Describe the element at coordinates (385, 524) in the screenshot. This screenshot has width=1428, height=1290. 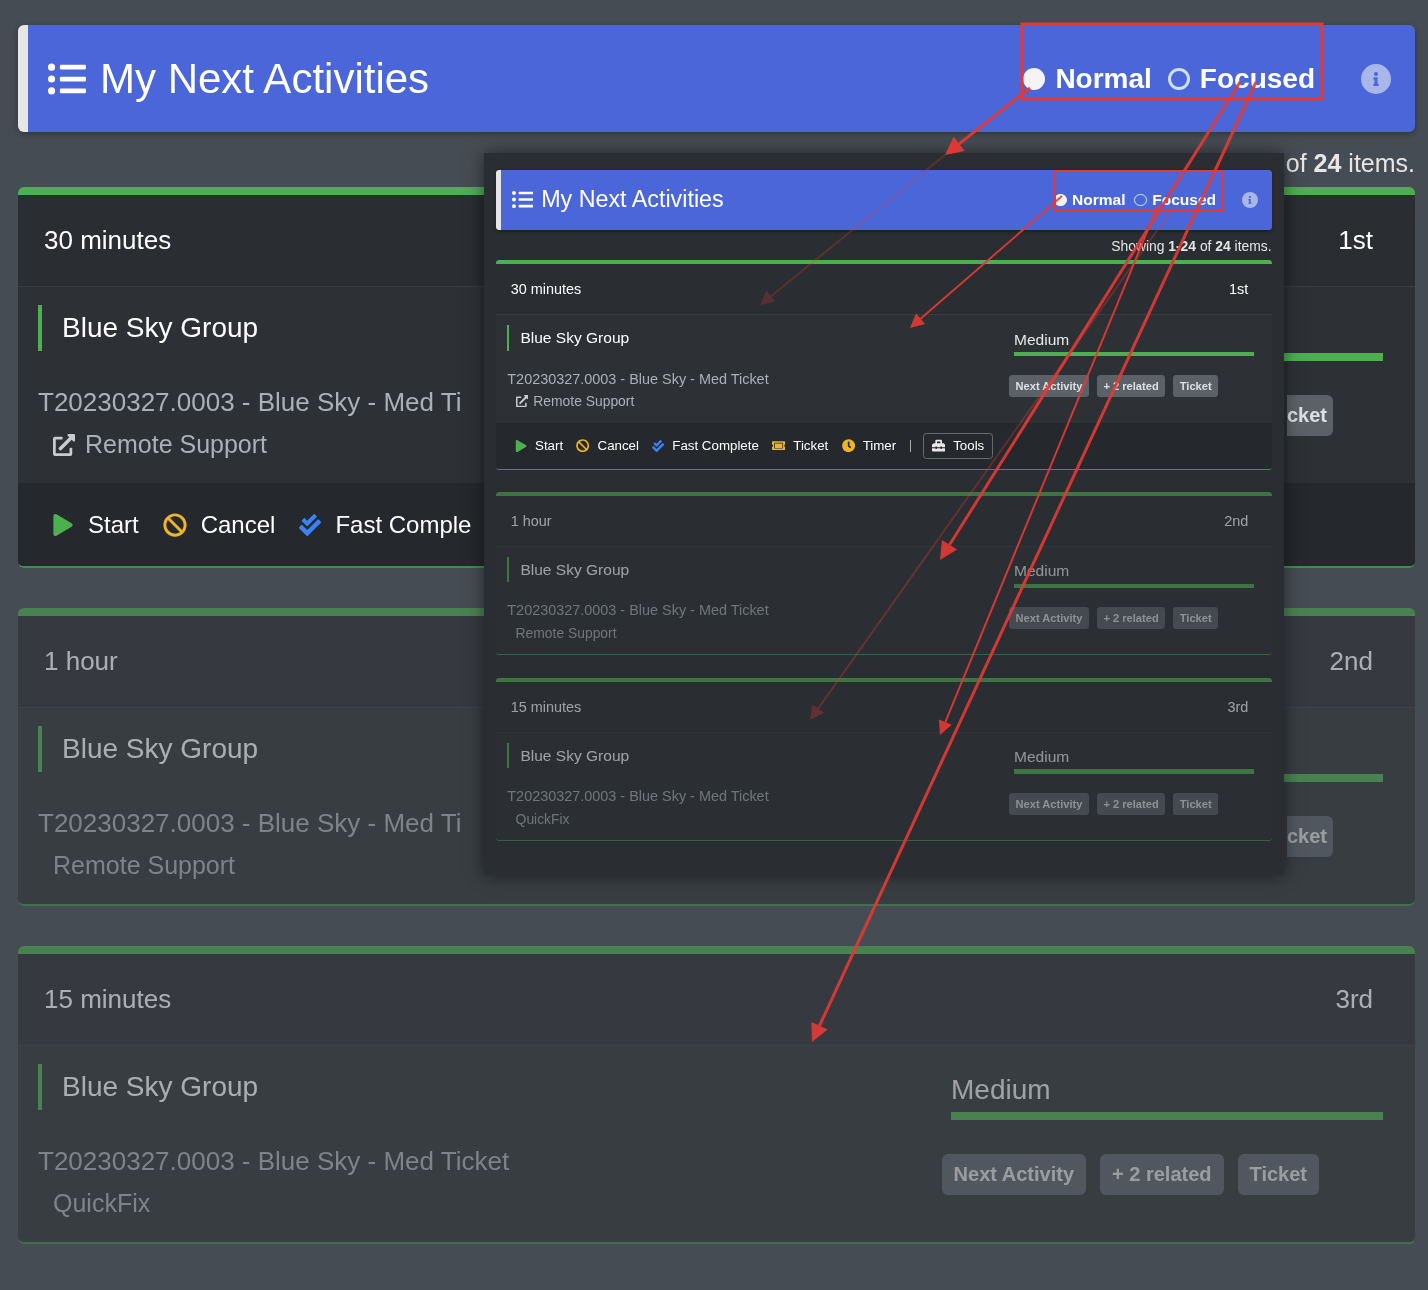
I see `action-button: Fast Comple` at that location.